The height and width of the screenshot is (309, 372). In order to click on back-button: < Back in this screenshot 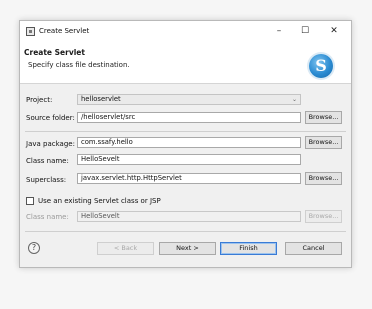, I will do `click(125, 248)`.